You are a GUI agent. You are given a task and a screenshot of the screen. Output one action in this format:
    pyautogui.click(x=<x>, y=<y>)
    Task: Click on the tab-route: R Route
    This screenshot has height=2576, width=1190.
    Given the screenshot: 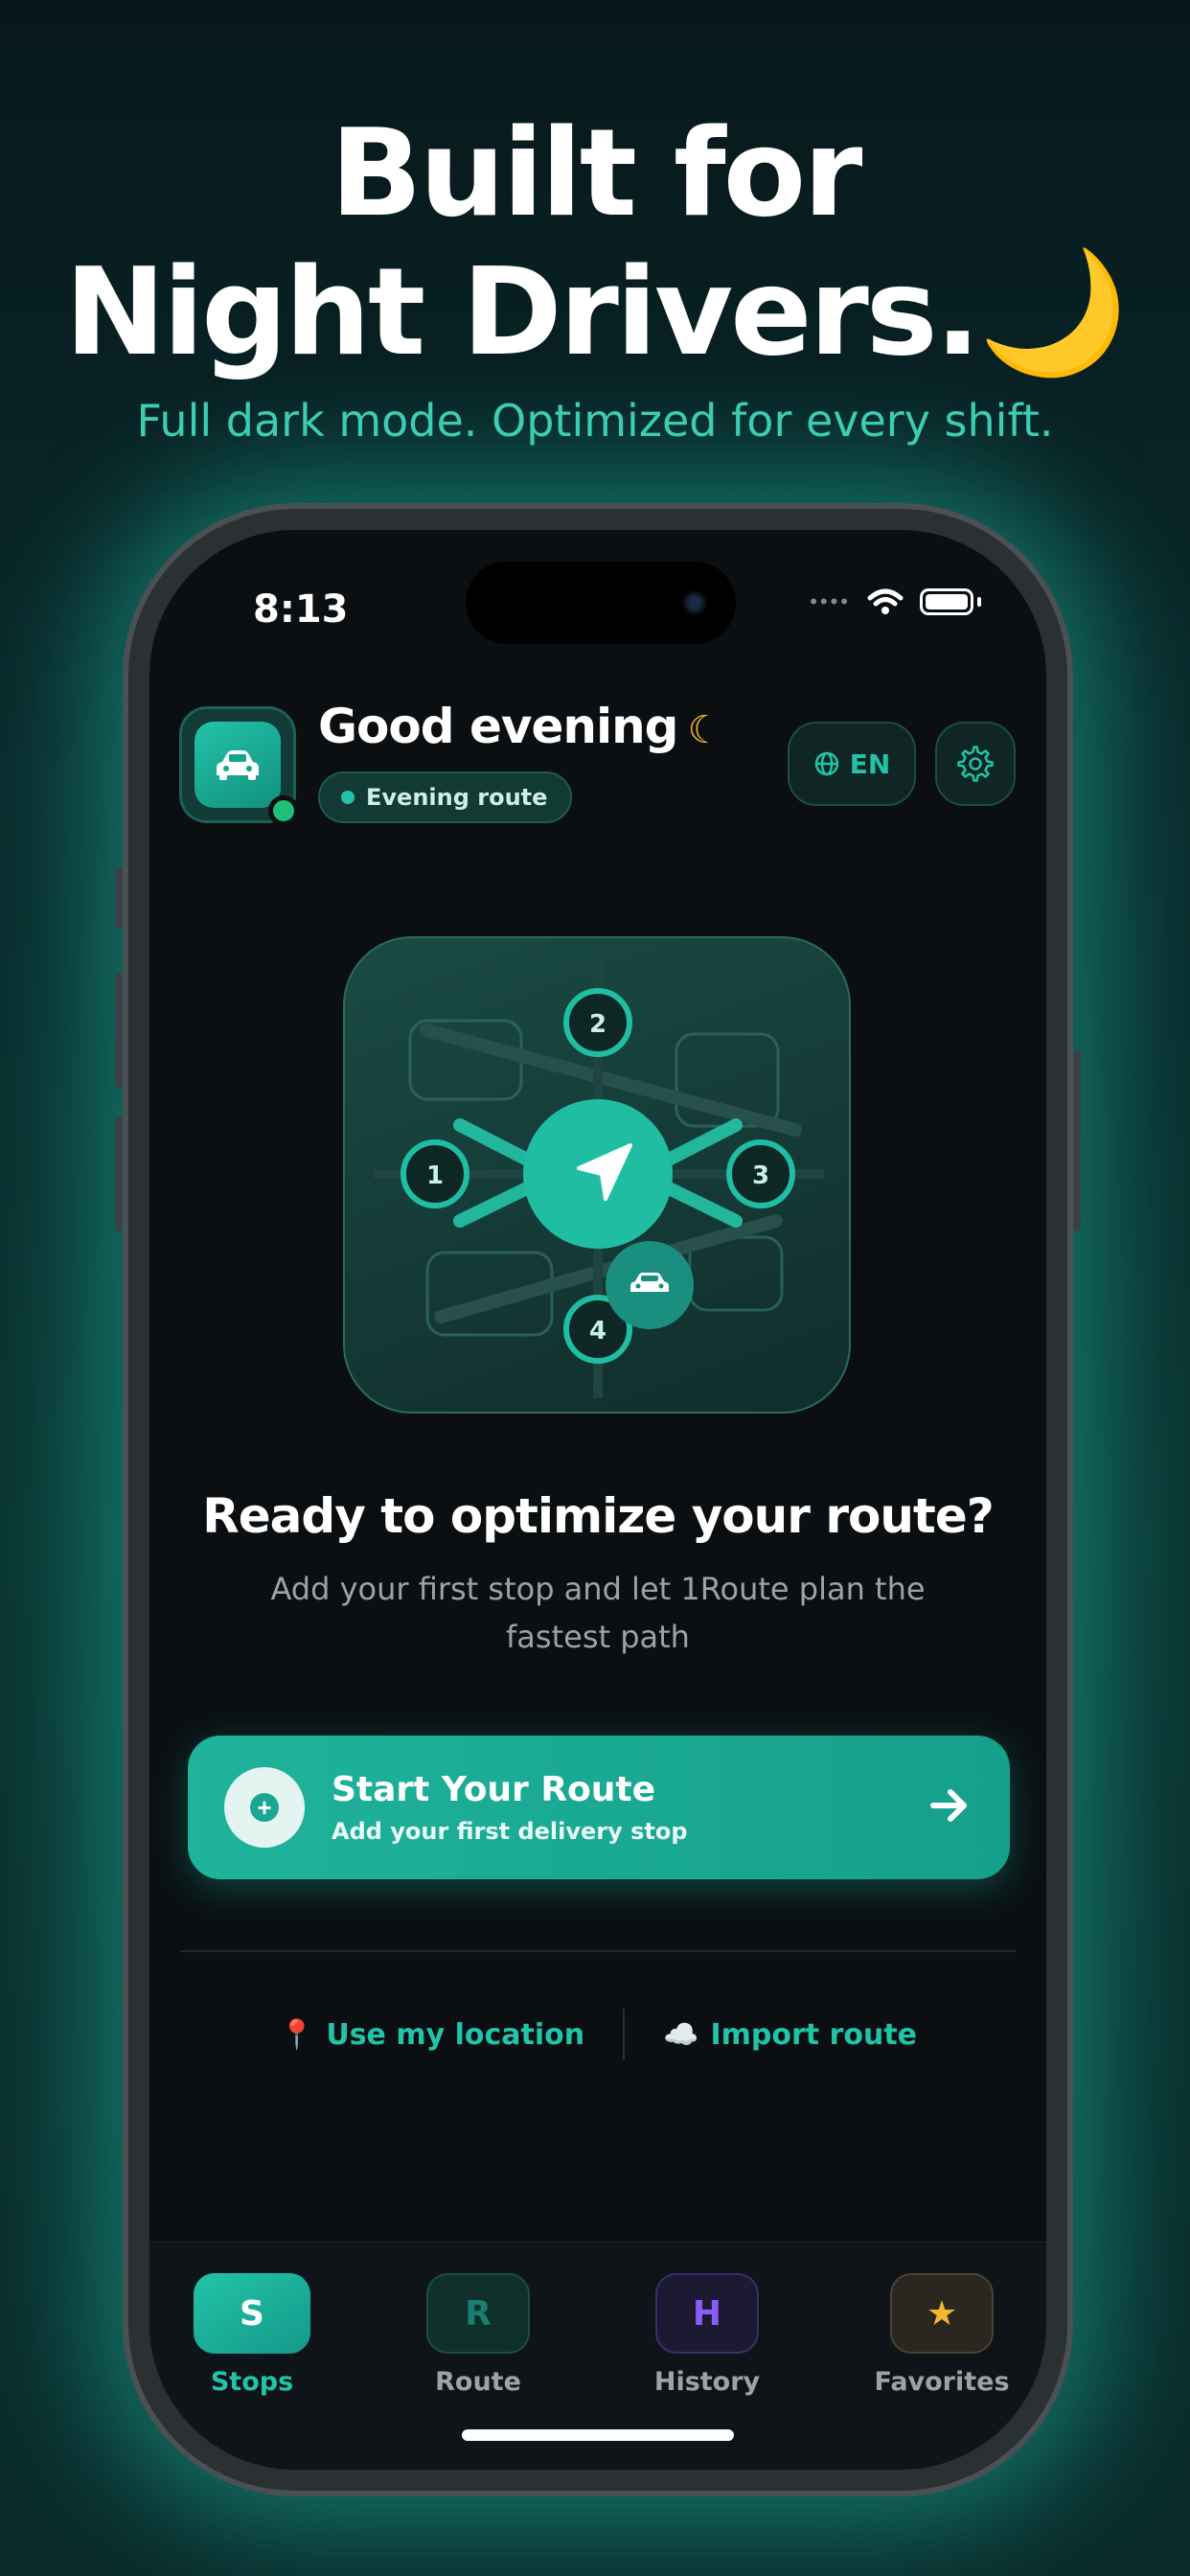 What is the action you would take?
    pyautogui.click(x=479, y=2335)
    